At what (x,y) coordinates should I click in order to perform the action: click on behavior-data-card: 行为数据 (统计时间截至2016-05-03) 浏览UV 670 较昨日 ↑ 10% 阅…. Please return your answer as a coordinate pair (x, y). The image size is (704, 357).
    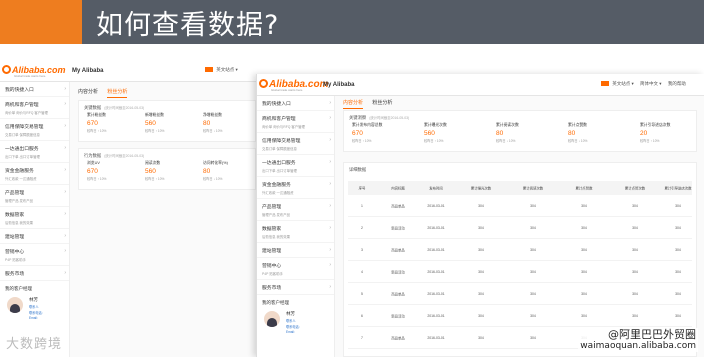
    Looking at the image, I should click on (167, 169).